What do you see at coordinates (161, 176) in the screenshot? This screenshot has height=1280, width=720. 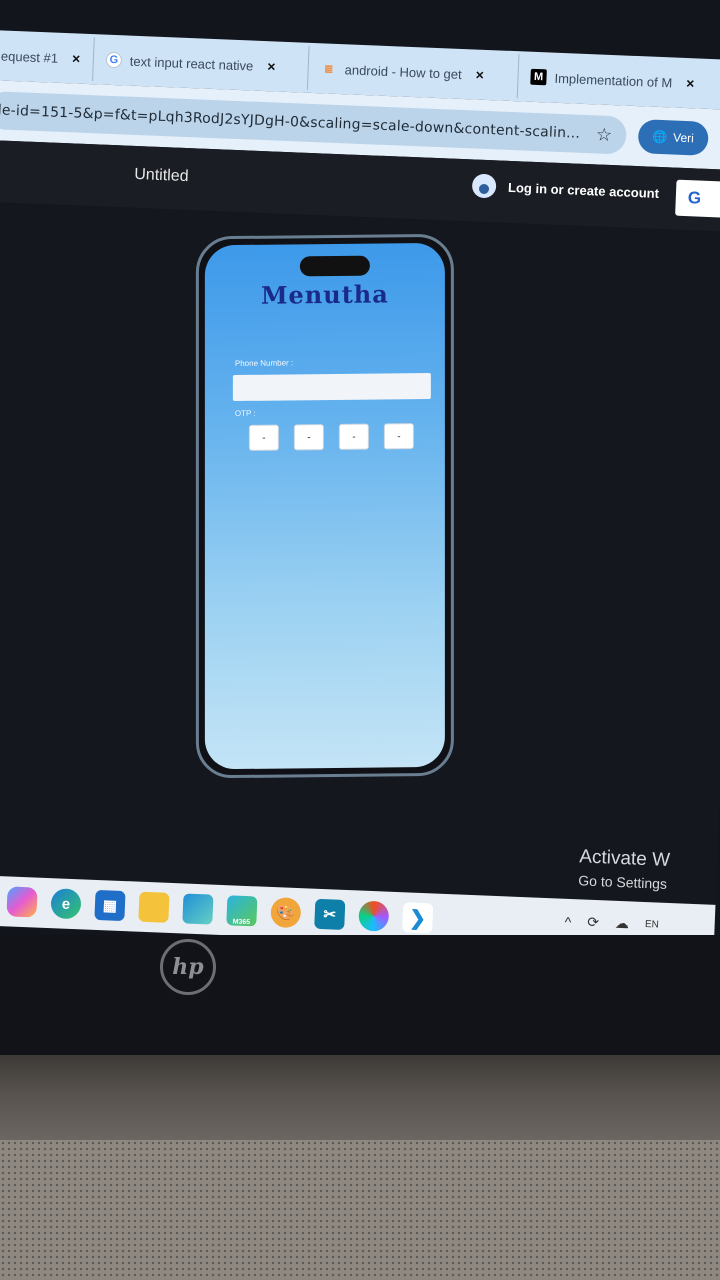 I see `document-title: Untitled` at bounding box center [161, 176].